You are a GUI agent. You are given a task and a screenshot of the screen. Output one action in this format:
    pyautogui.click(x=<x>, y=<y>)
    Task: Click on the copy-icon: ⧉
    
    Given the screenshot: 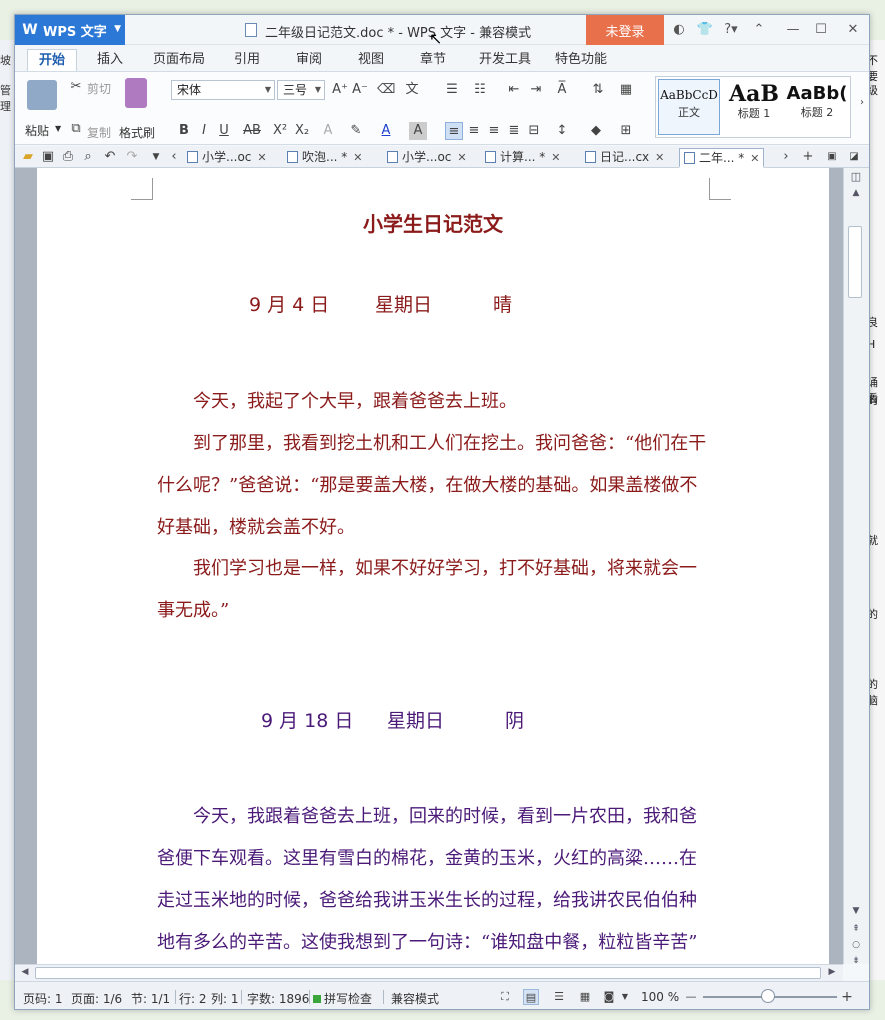 What is the action you would take?
    pyautogui.click(x=76, y=129)
    